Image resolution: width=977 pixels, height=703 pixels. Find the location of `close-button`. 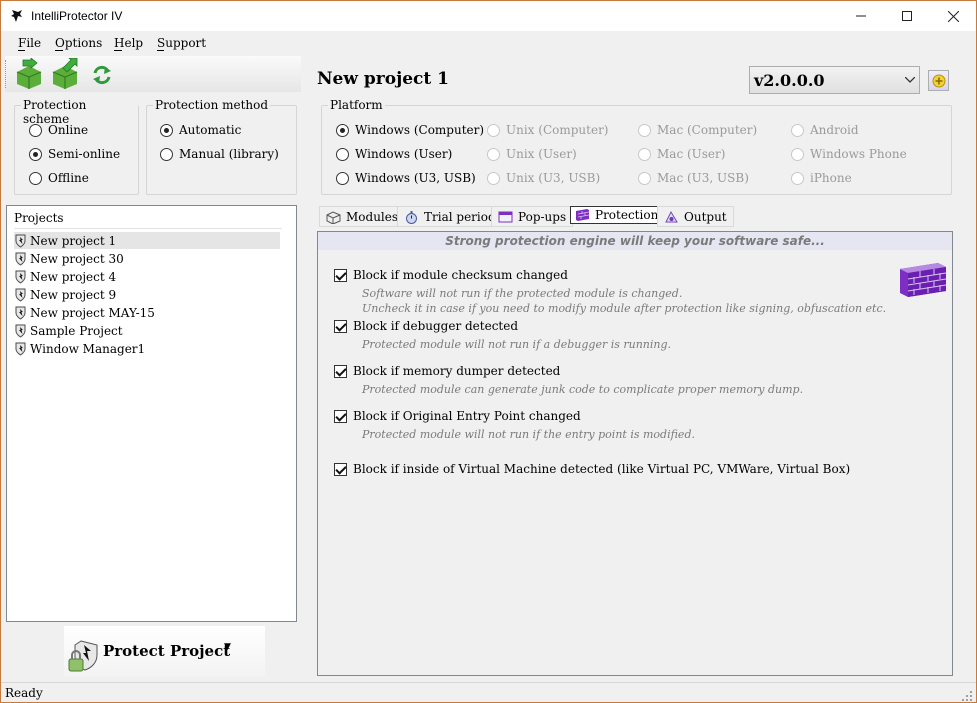

close-button is located at coordinates (953, 16).